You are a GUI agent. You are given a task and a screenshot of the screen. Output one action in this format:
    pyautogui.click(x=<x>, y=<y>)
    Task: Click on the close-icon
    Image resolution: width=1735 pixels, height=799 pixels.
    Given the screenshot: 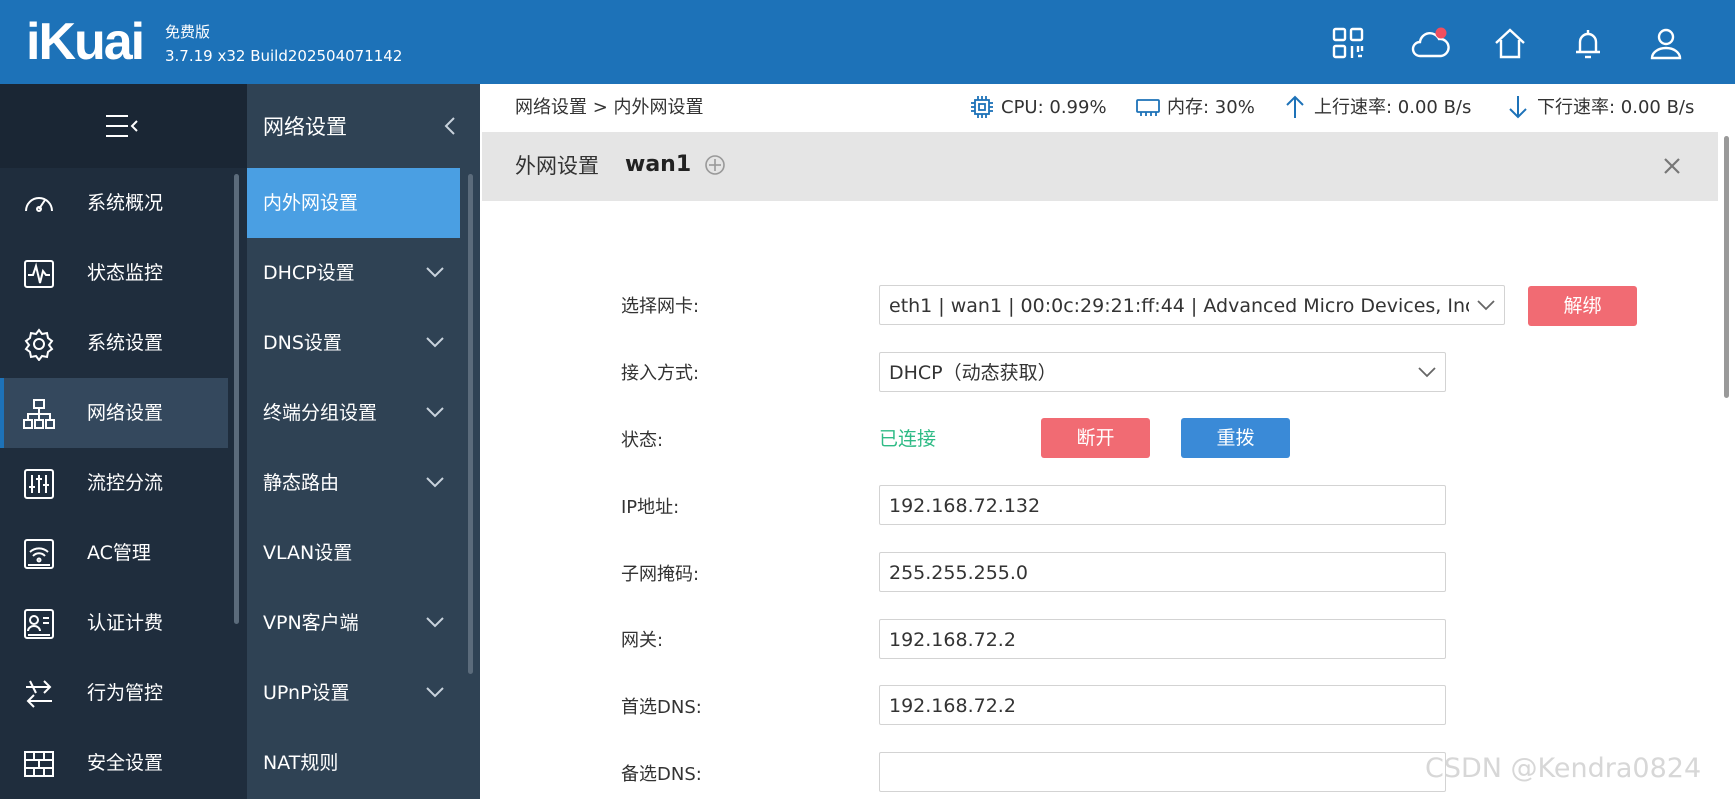 What is the action you would take?
    pyautogui.click(x=1672, y=166)
    